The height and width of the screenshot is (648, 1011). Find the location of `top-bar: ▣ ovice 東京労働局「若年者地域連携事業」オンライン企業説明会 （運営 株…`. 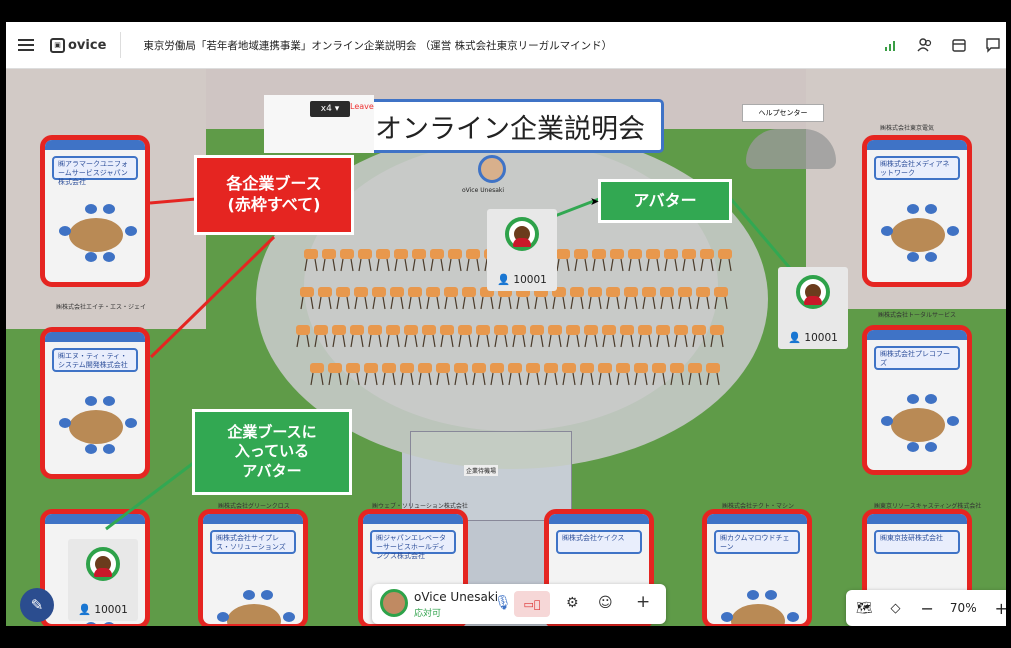

top-bar: ▣ ovice 東京労働局「若年者地域連携事業」オンライン企業説明会 （運営 株… is located at coordinates (506, 45).